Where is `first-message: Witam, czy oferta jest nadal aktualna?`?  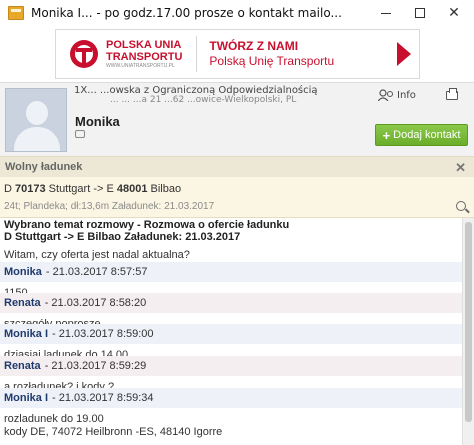 first-message: Witam, czy oferta jest nadal aktualna? is located at coordinates (97, 255).